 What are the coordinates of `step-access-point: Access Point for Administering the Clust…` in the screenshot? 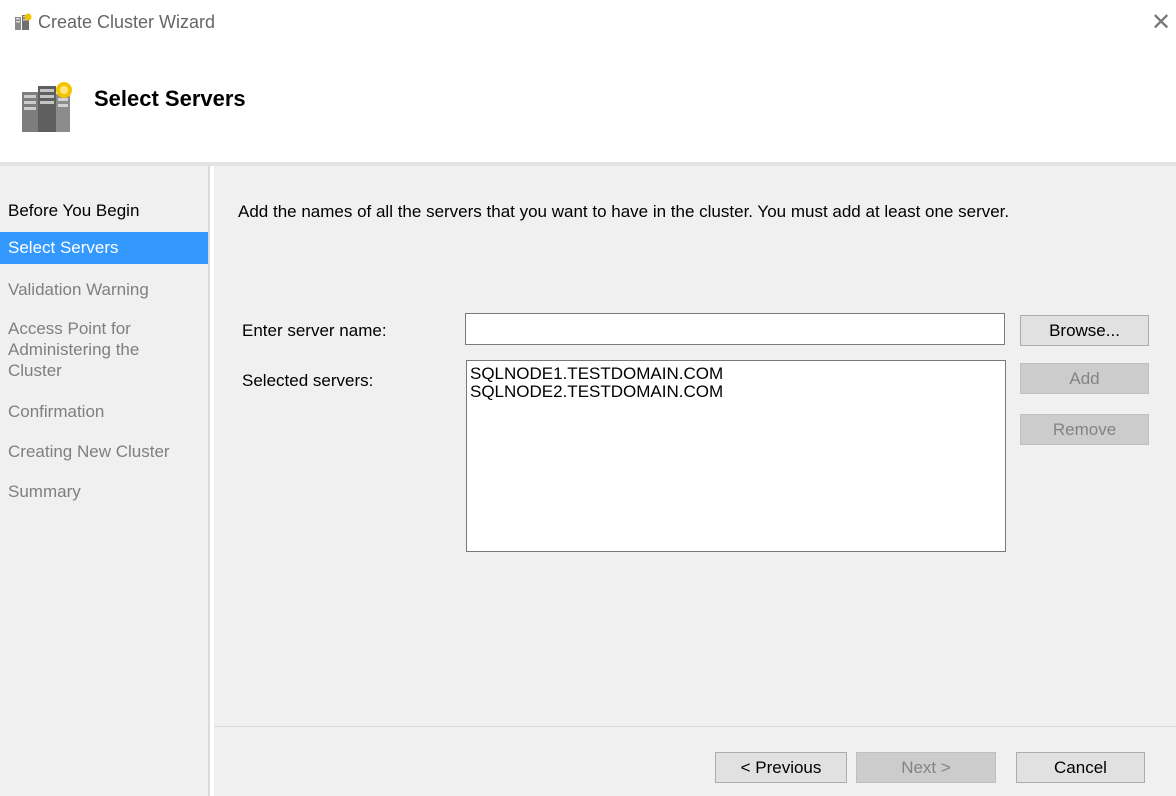 It's located at (74, 349).